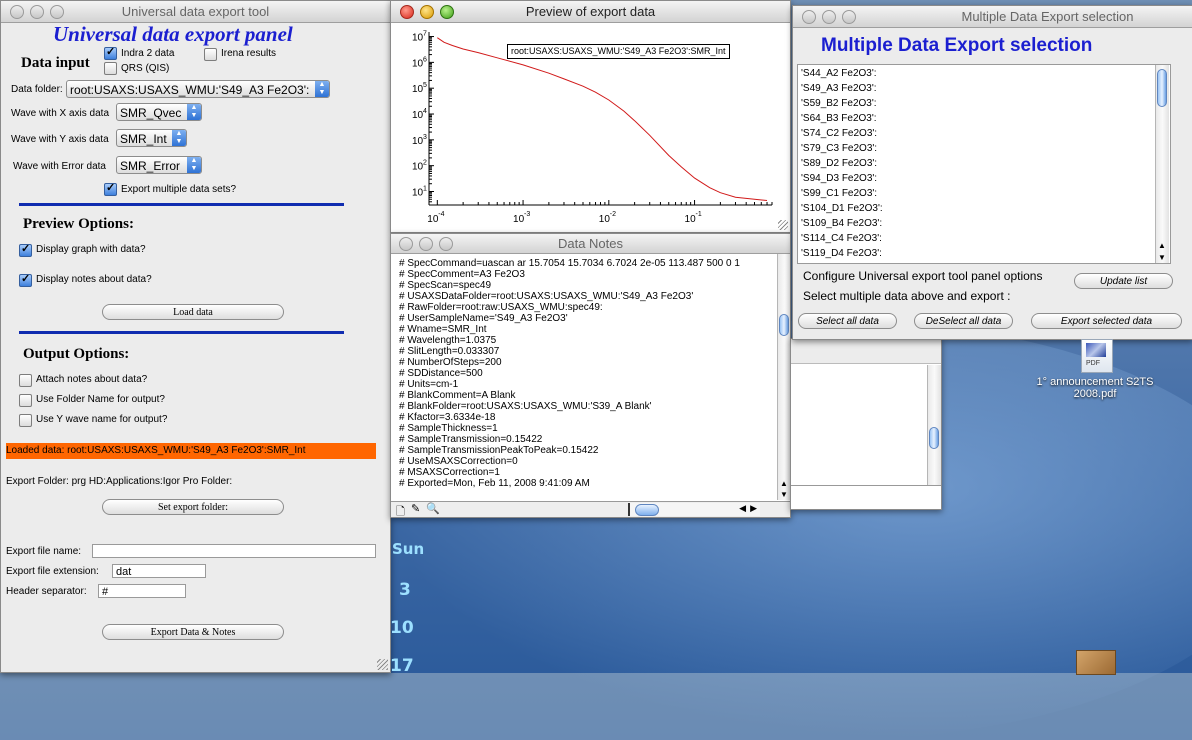 This screenshot has width=1192, height=740. Describe the element at coordinates (193, 507) in the screenshot. I see `set-export-folder-button: Set export folder:` at that location.